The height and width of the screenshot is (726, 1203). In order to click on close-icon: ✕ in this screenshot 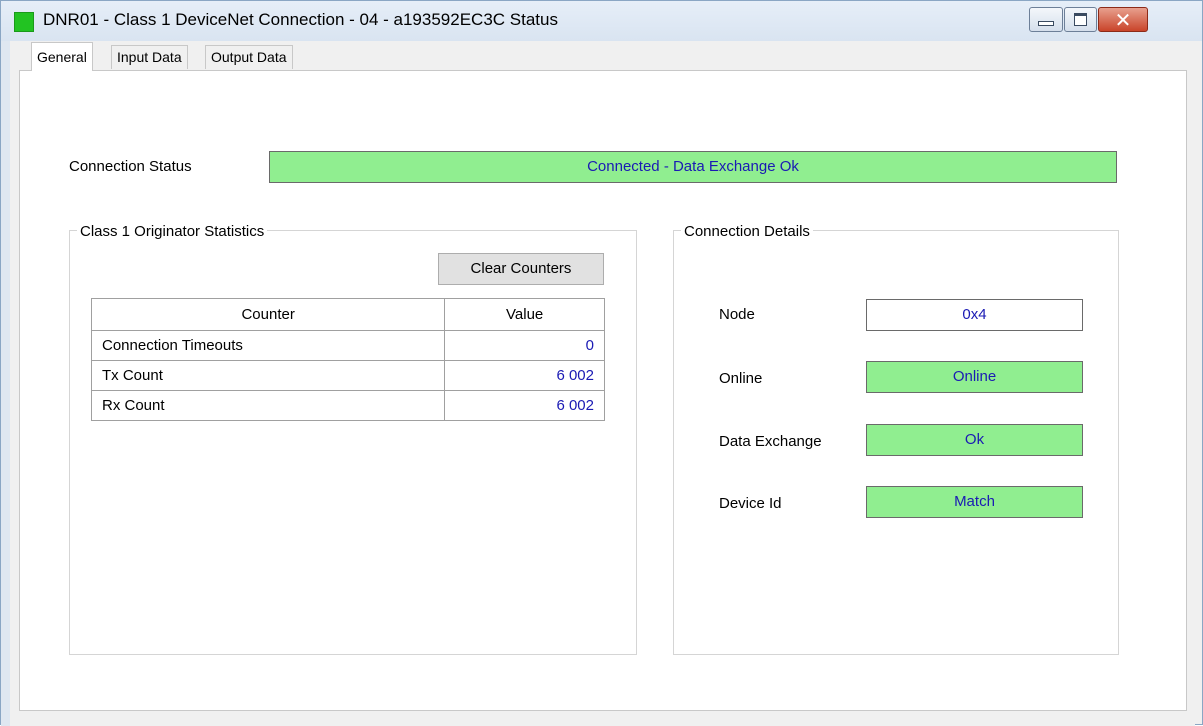, I will do `click(1123, 19)`.